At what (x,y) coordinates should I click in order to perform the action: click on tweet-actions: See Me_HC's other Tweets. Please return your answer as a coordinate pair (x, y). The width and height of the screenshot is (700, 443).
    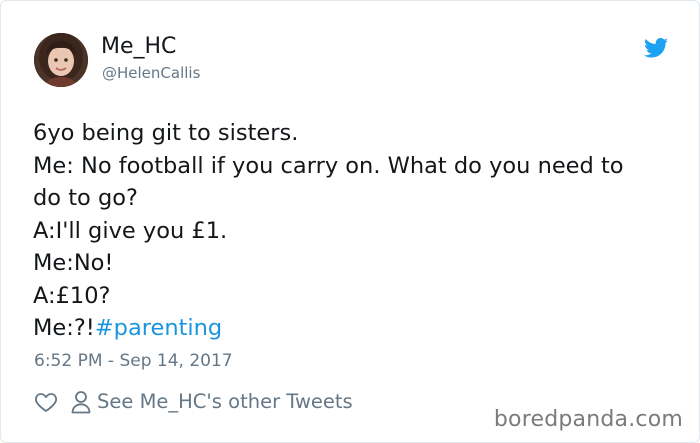
    Looking at the image, I should click on (193, 402).